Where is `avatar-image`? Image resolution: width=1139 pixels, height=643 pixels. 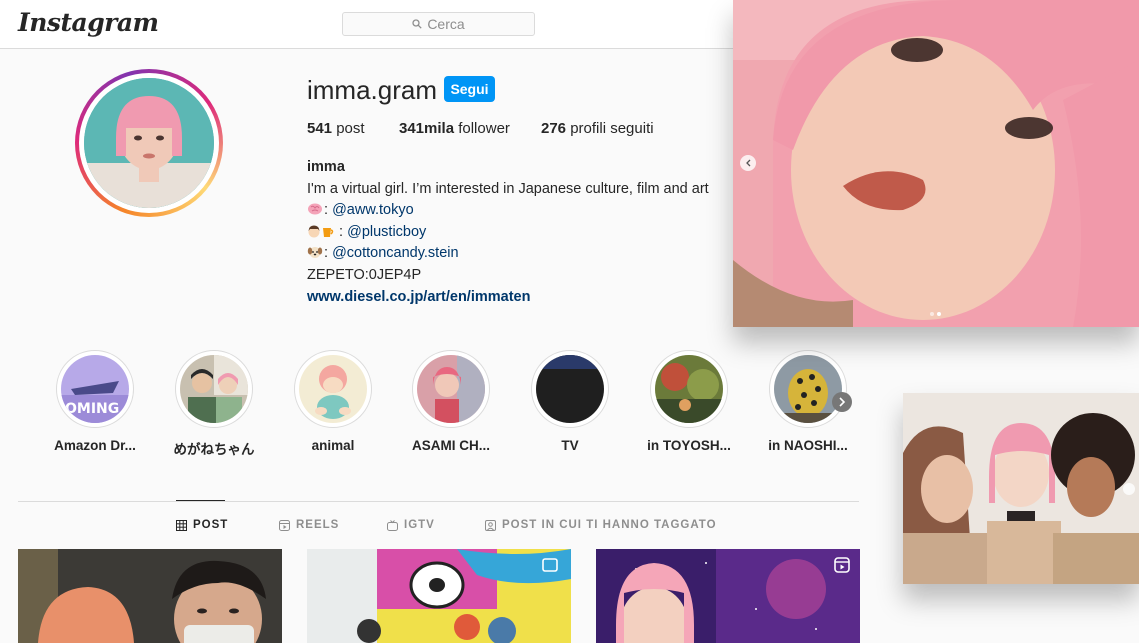
avatar-image is located at coordinates (149, 143).